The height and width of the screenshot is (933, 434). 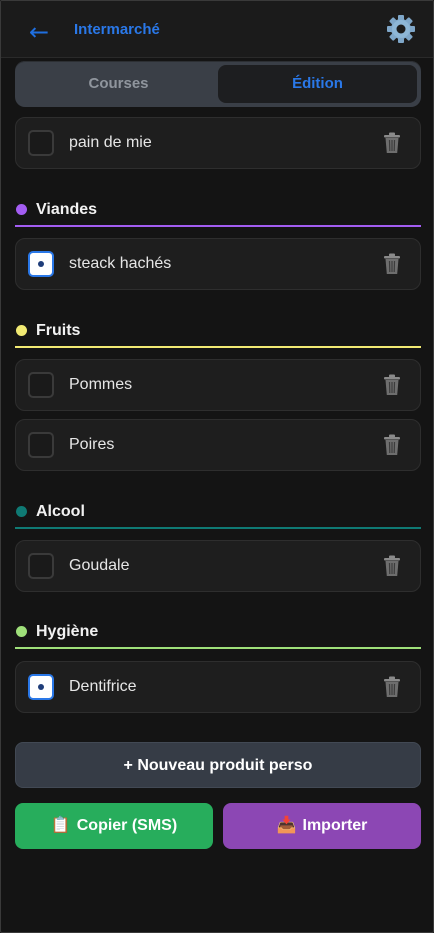 What do you see at coordinates (218, 331) in the screenshot?
I see `category-header-fruits: Fruits` at bounding box center [218, 331].